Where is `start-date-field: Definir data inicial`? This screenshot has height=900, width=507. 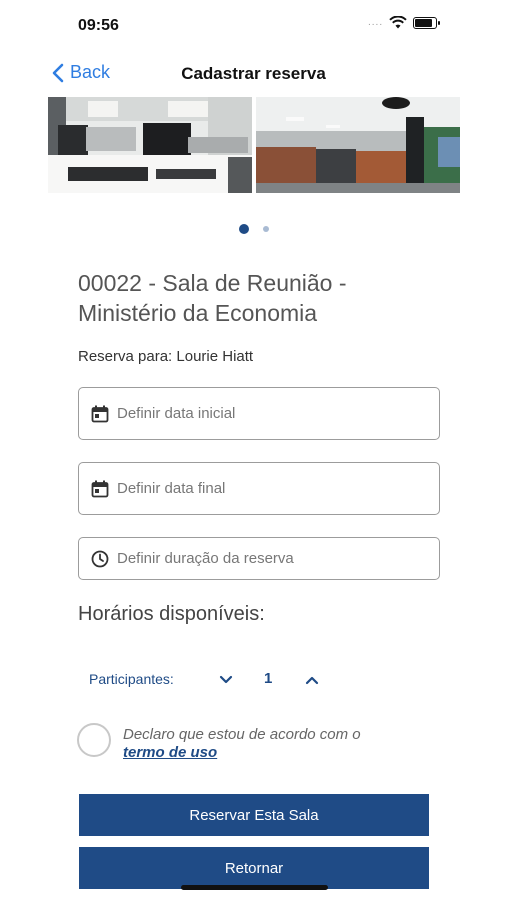 start-date-field: Definir data inicial is located at coordinates (259, 413).